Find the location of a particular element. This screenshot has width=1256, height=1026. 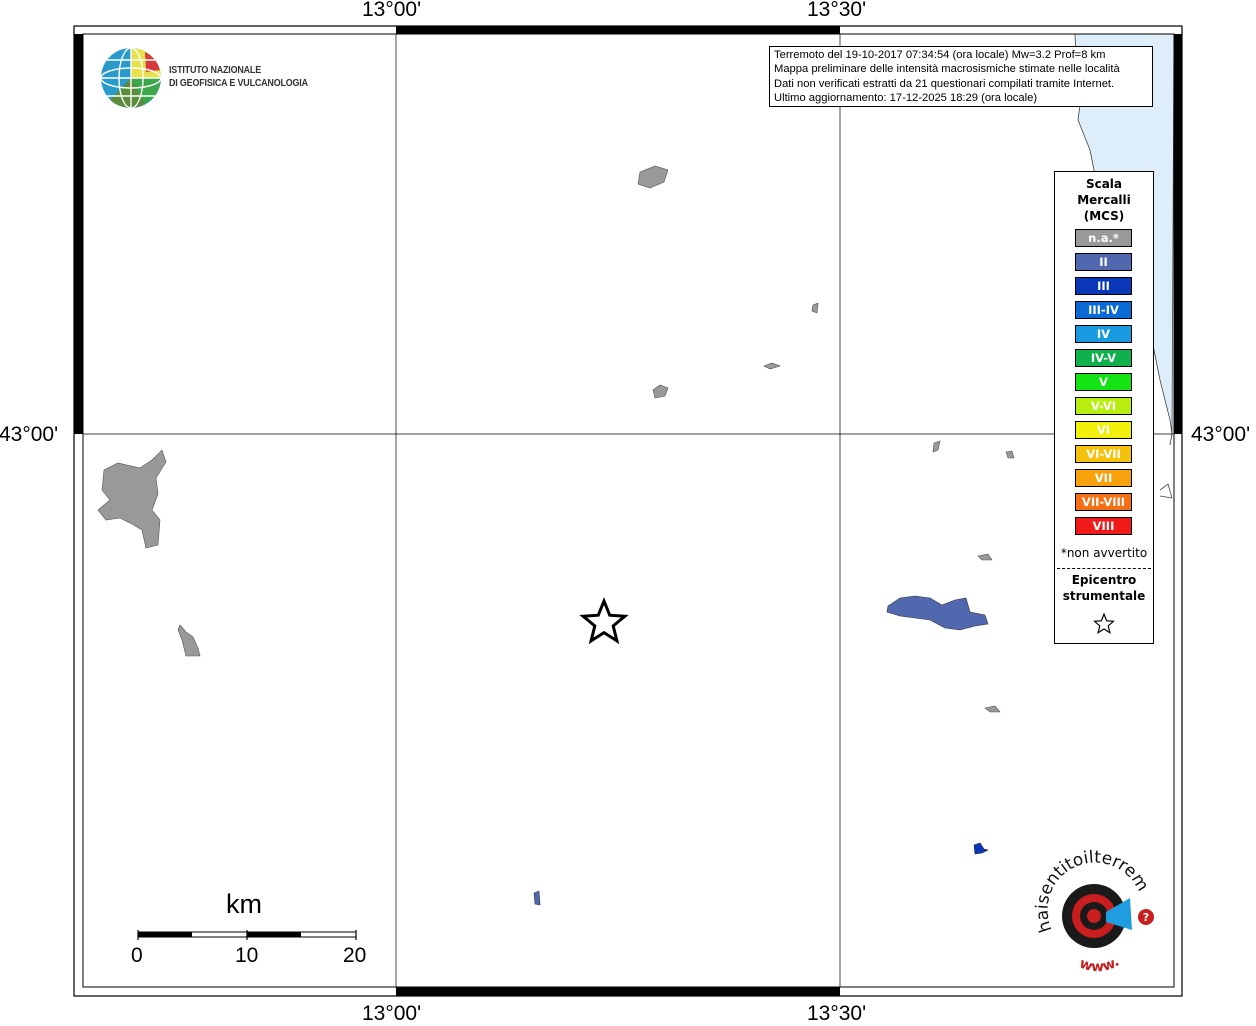

svg-text: www. is located at coordinates (1099, 964).